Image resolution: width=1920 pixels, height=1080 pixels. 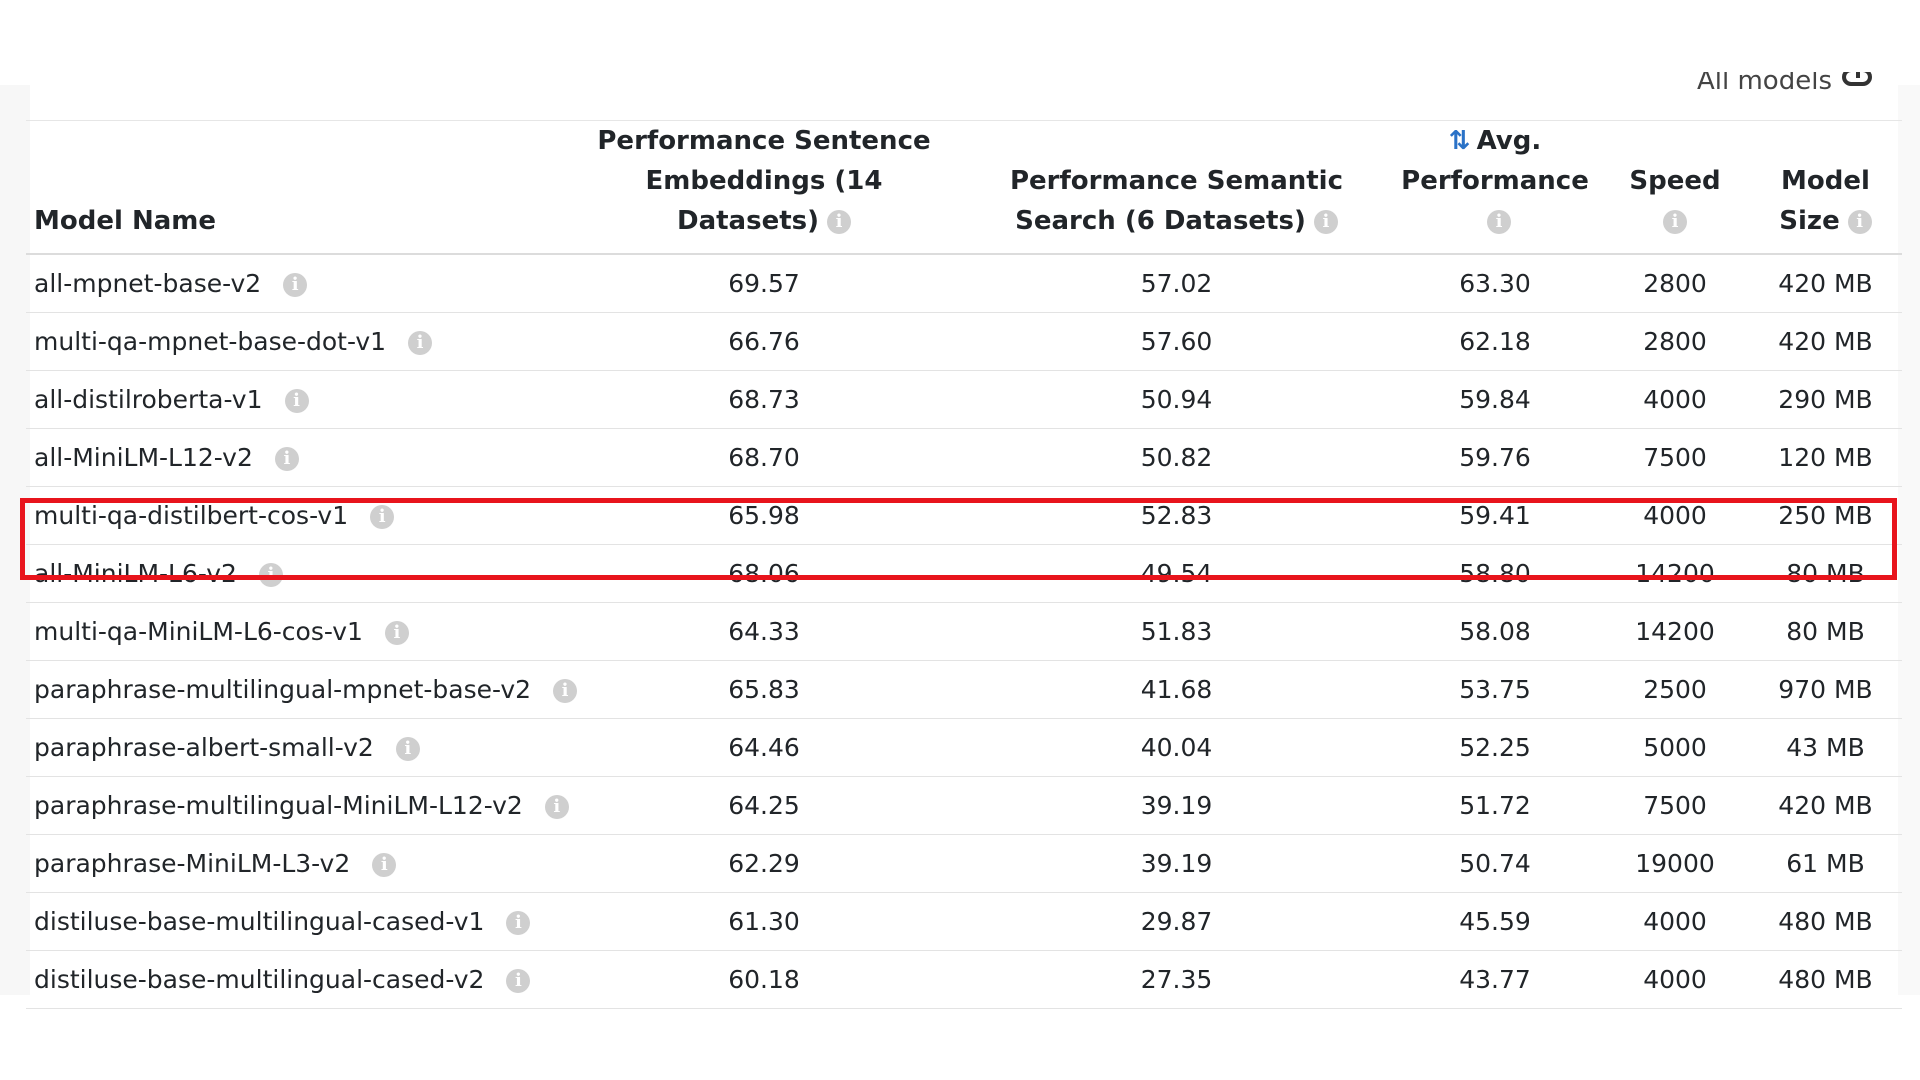 I want to click on sentence-score-cell: 60.18, so click(x=764, y=979).